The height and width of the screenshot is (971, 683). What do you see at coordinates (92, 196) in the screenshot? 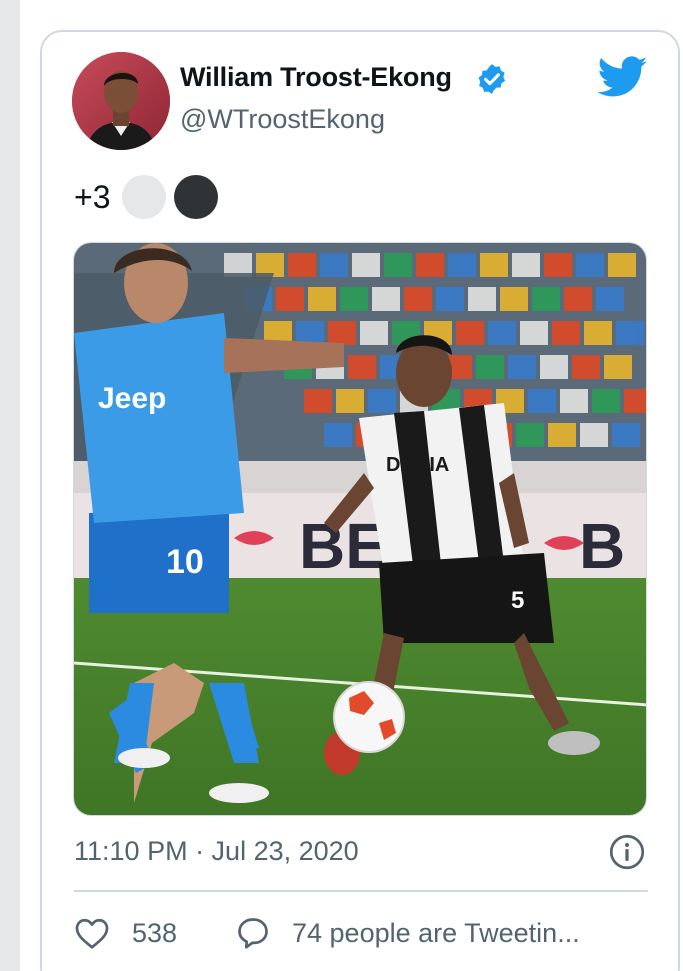
I see `tweet-text-content: +3` at bounding box center [92, 196].